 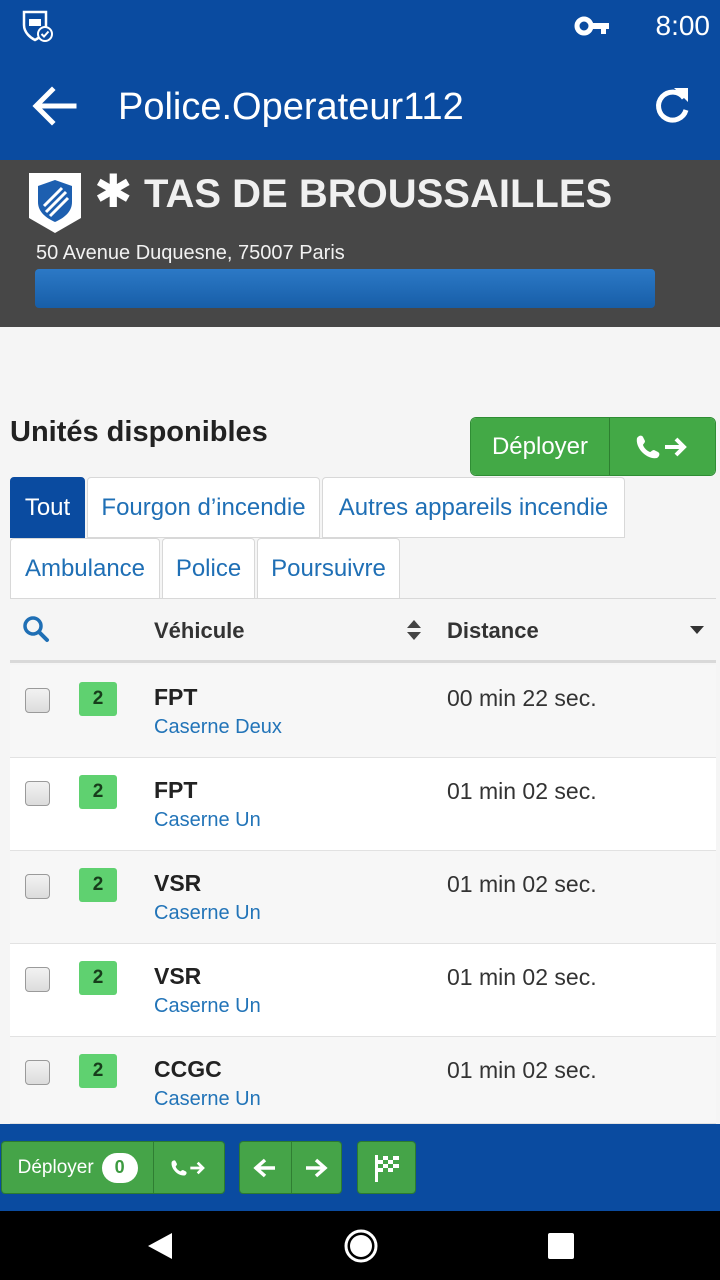 I want to click on bottom-action-bar: Déployer 0, so click(x=360, y=1167).